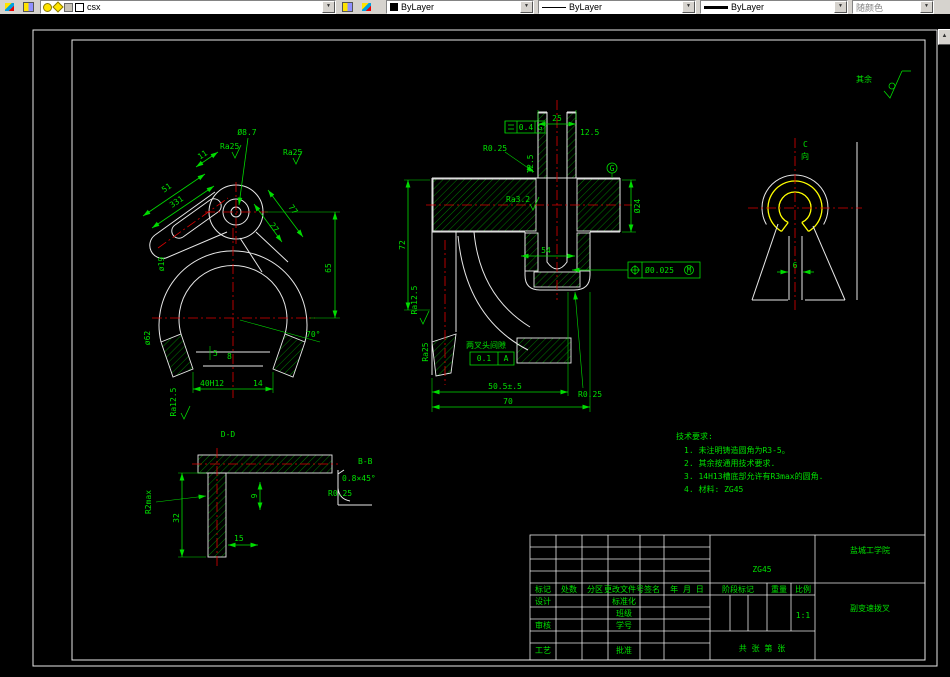  Describe the element at coordinates (293, 209) in the screenshot. I see `dim-77: 77` at that location.